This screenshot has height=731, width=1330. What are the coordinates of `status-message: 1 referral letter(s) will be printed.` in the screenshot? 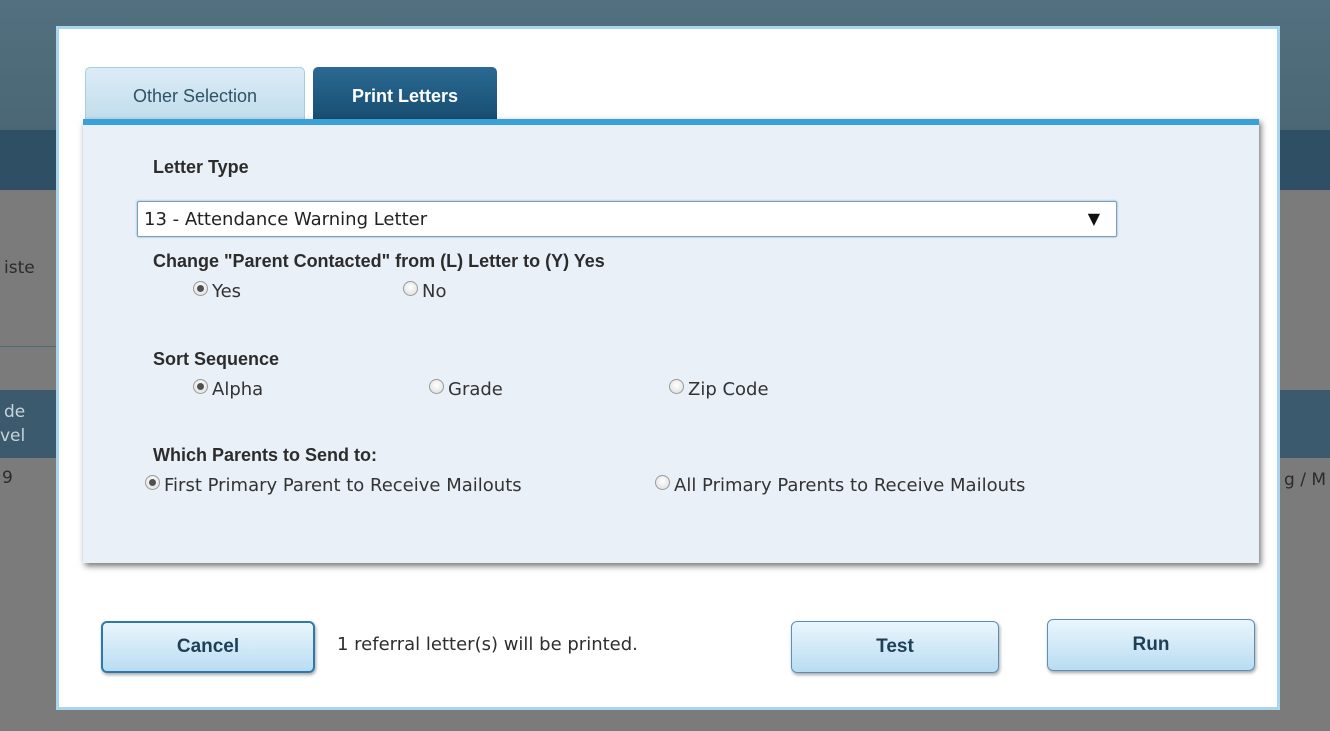 It's located at (487, 644).